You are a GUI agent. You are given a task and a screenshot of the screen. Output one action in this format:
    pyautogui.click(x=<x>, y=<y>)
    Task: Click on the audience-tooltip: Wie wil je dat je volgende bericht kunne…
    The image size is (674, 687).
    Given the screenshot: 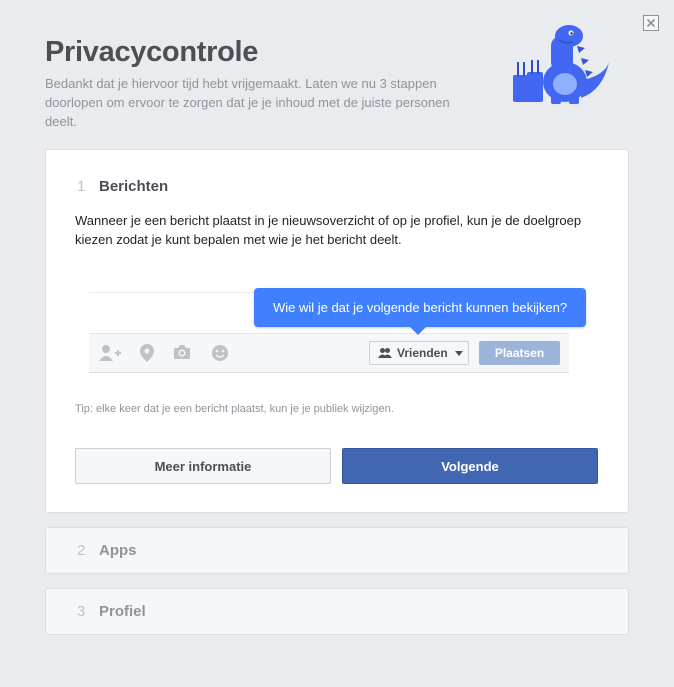 What is the action you would take?
    pyautogui.click(x=420, y=311)
    